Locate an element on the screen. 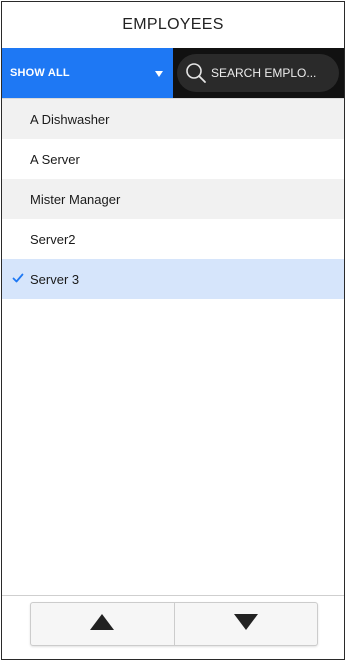 This screenshot has width=348, height=663. search-box is located at coordinates (258, 73).